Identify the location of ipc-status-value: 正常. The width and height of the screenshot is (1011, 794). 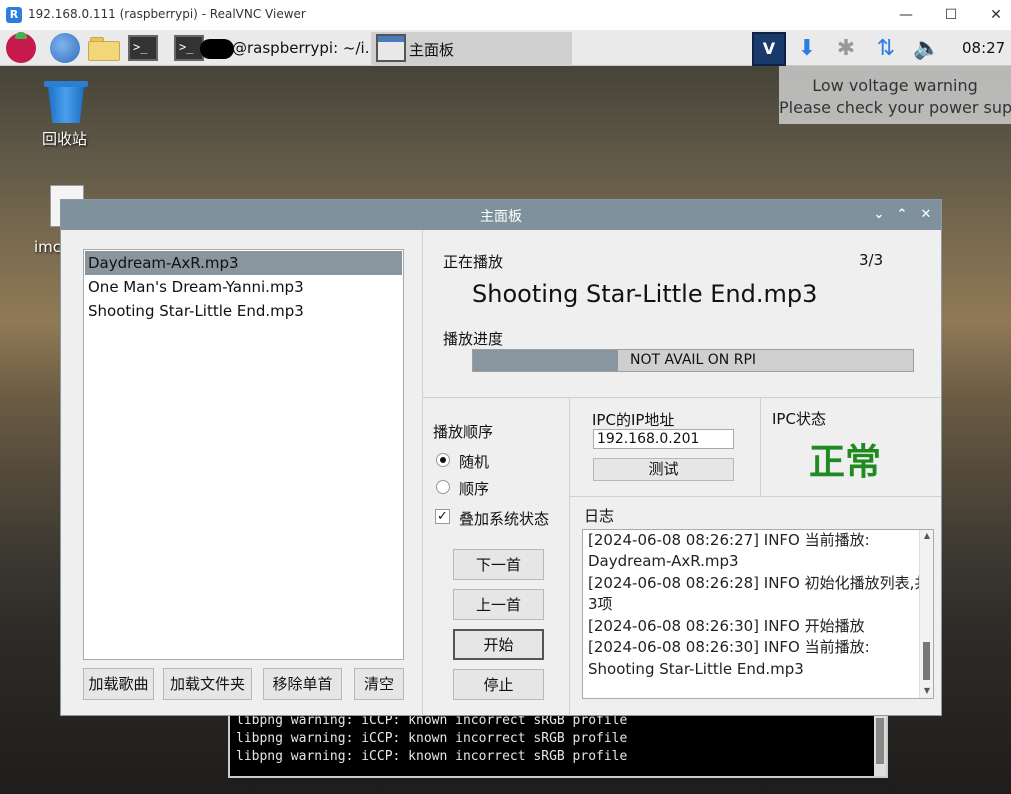
(845, 462).